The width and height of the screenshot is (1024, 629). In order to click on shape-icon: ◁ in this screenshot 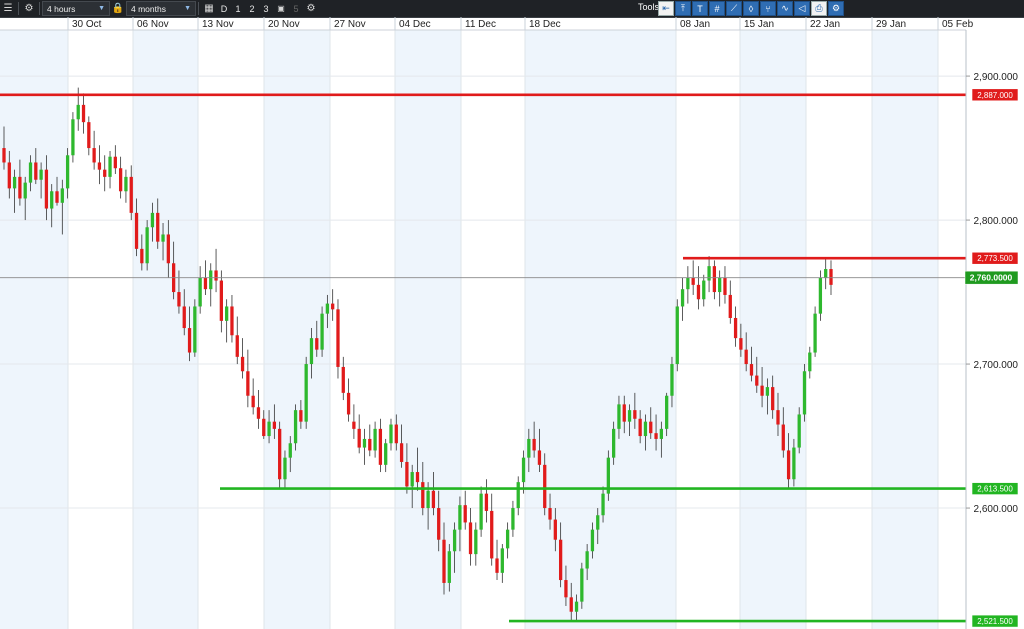, I will do `click(802, 8)`.